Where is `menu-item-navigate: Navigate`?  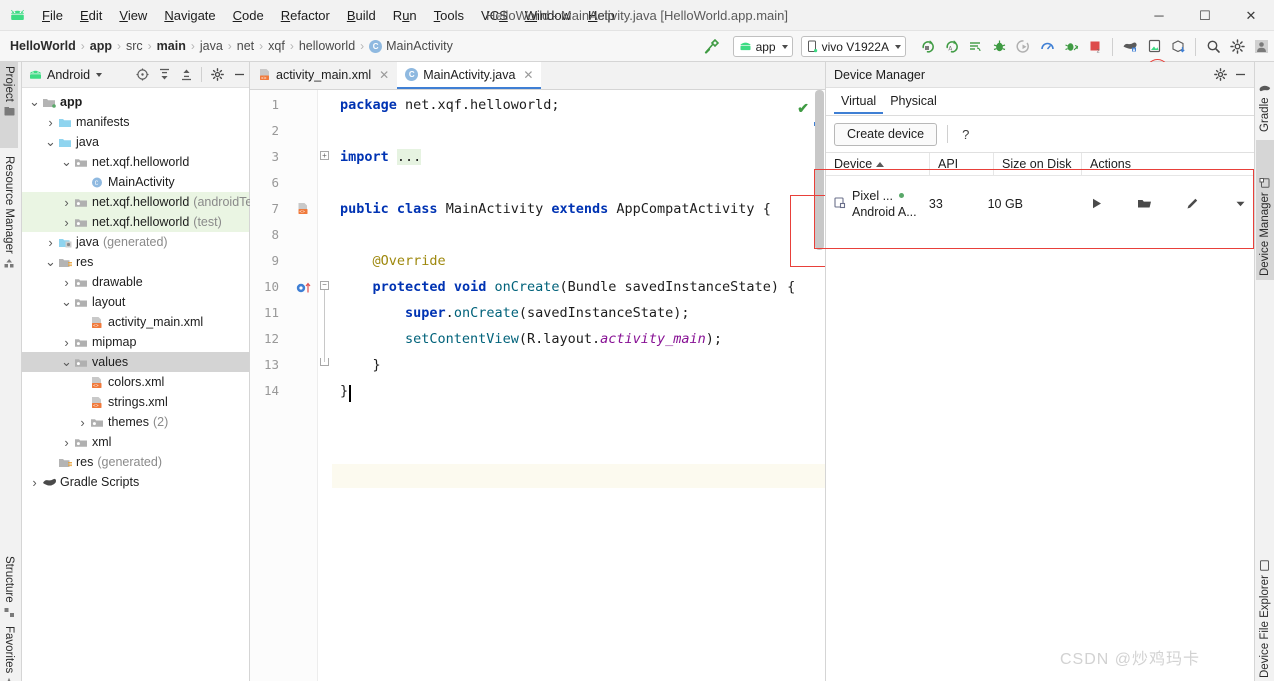 menu-item-navigate: Navigate is located at coordinates (189, 15).